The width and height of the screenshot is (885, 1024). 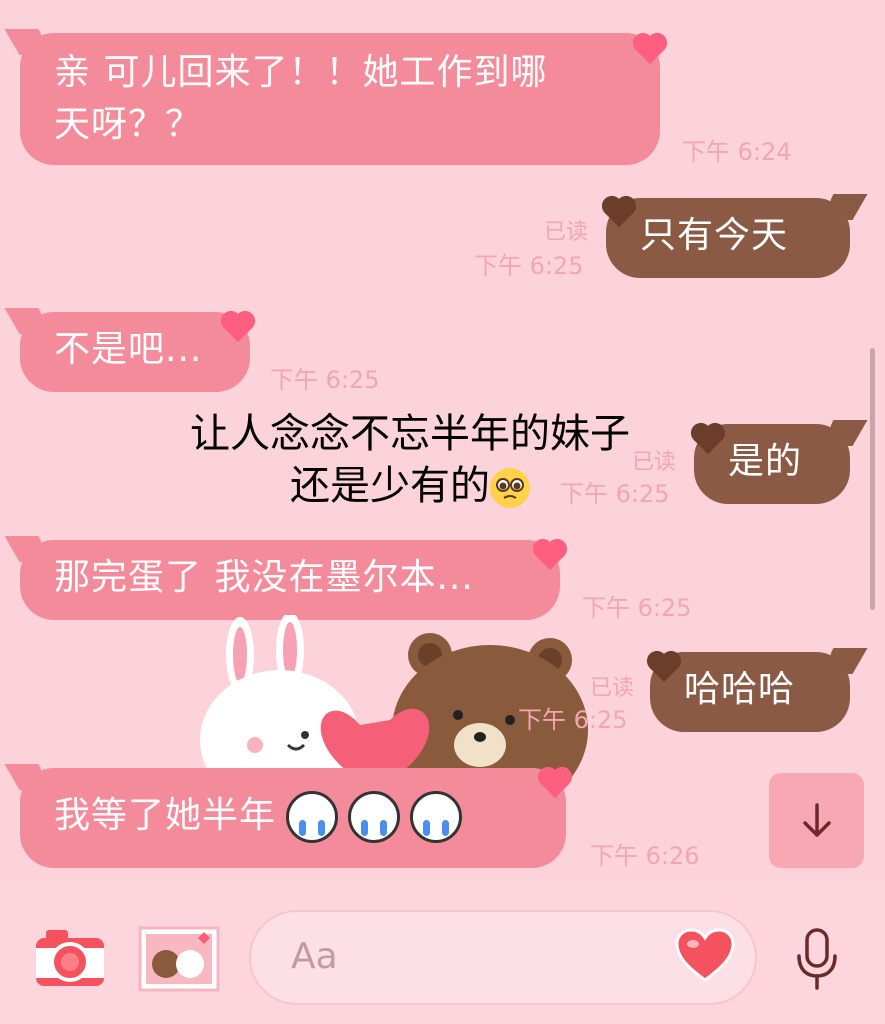 I want to click on message-input: Aa, so click(x=503, y=957).